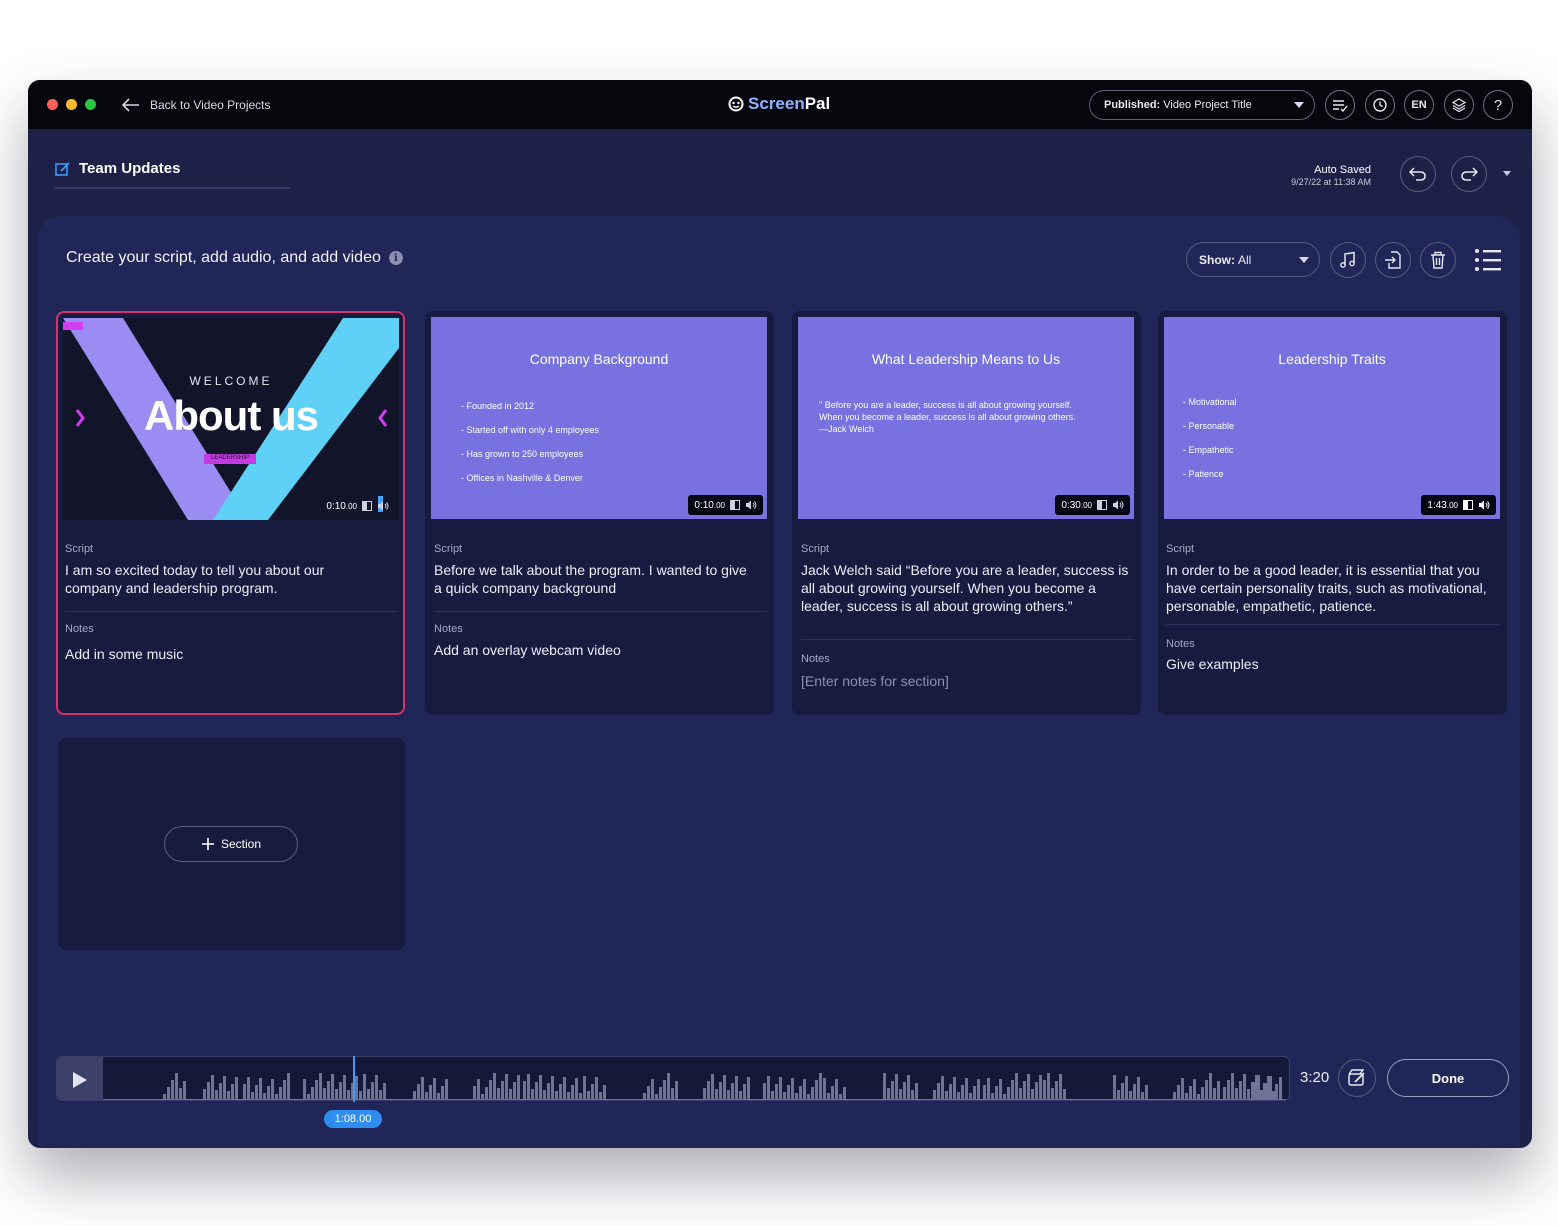 Image resolution: width=1558 pixels, height=1226 pixels. What do you see at coordinates (395, 258) in the screenshot?
I see `info-icon: i` at bounding box center [395, 258].